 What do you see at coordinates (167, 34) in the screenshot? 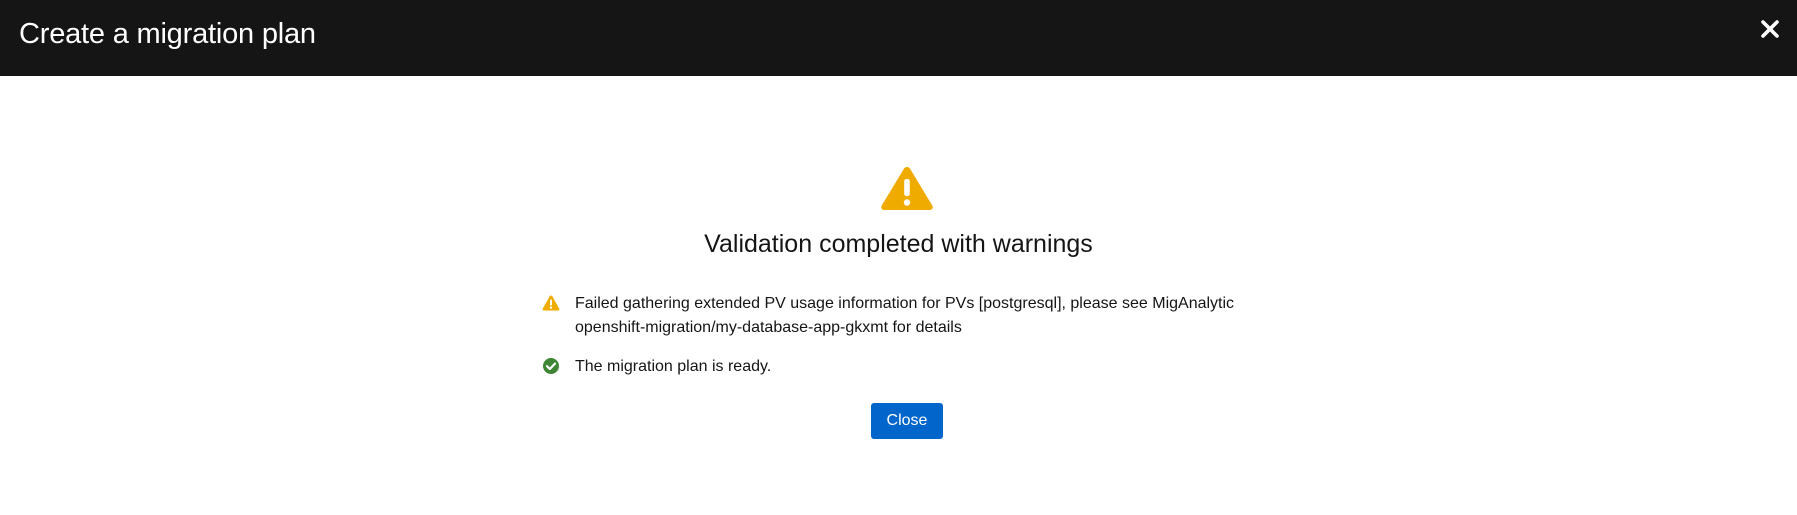
I see `modal-title: Create a migration plan` at bounding box center [167, 34].